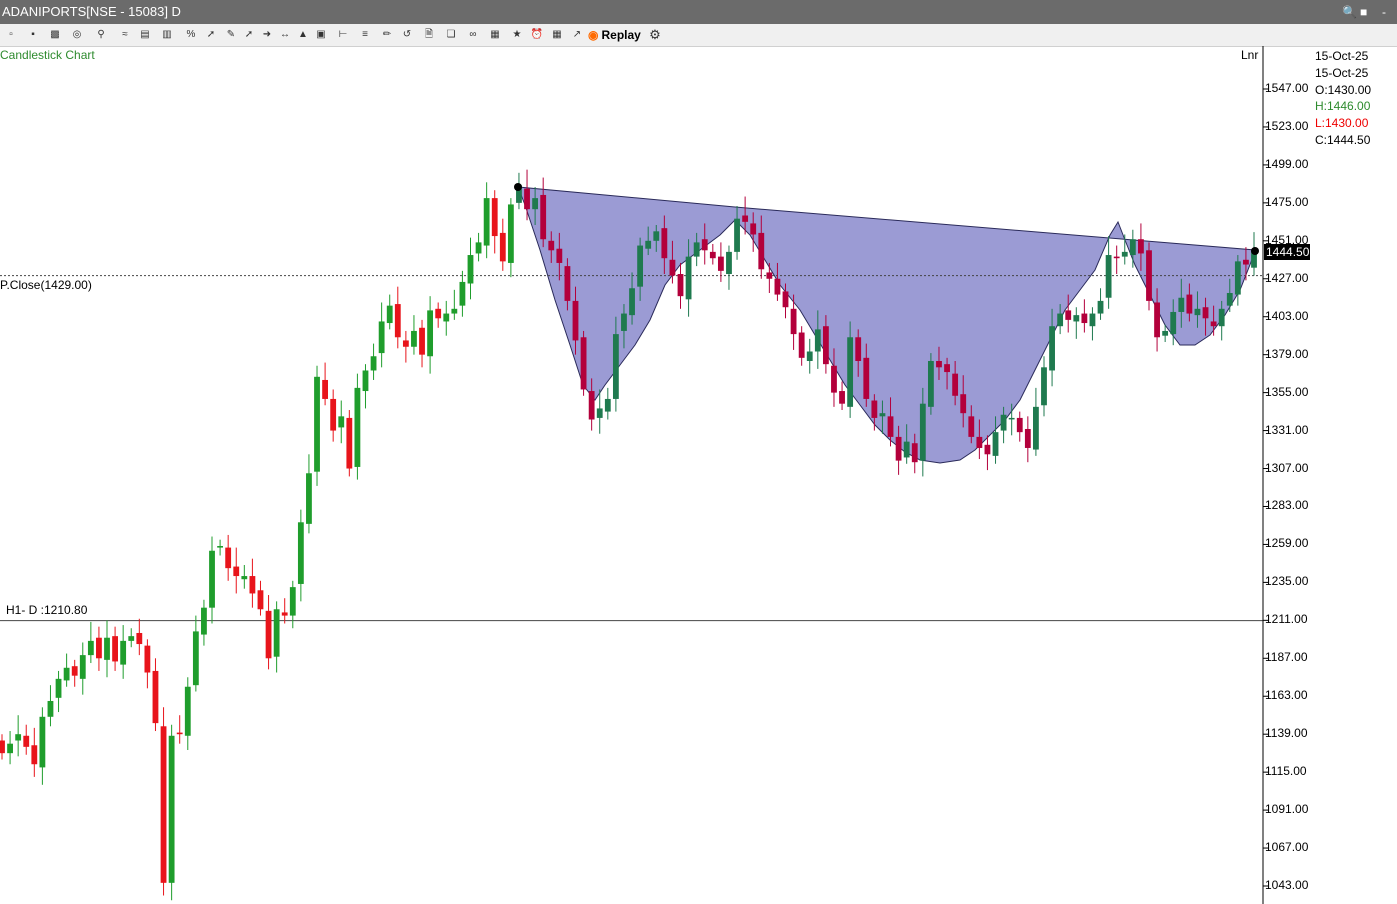  Describe the element at coordinates (387, 35) in the screenshot. I see `ruler-icon: ✏` at that location.